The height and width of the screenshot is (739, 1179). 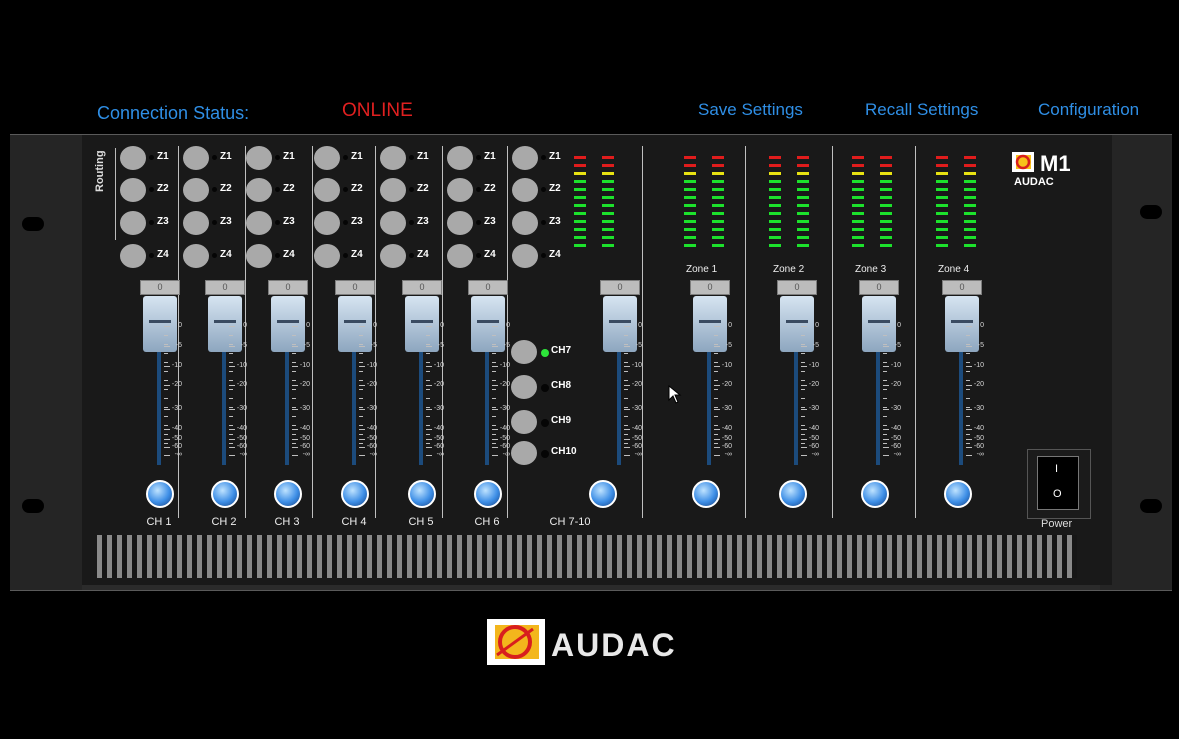 I want to click on rack-mount-hole, so click(x=33, y=506).